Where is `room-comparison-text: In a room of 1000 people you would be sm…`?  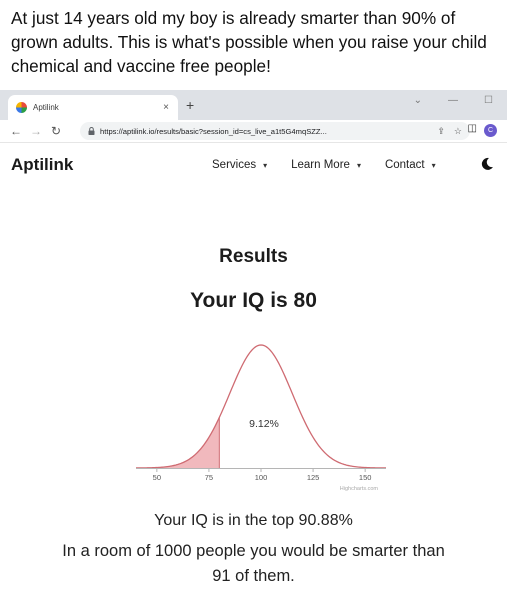 room-comparison-text: In a room of 1000 people you would be sm… is located at coordinates (253, 551).